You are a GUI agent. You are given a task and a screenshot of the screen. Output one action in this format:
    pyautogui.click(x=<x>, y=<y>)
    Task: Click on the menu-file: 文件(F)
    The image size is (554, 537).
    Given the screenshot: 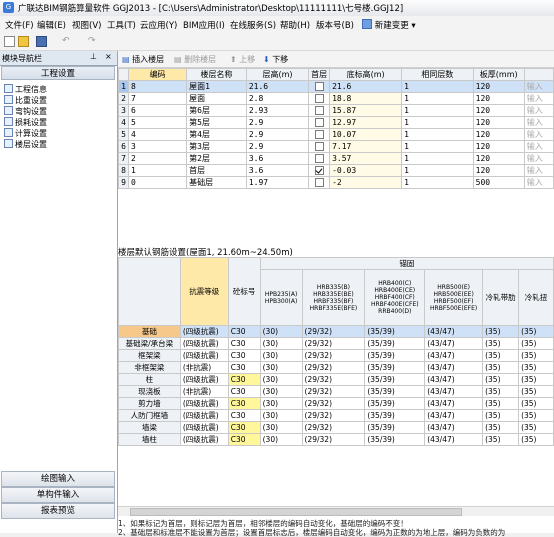 What is the action you would take?
    pyautogui.click(x=19, y=25)
    